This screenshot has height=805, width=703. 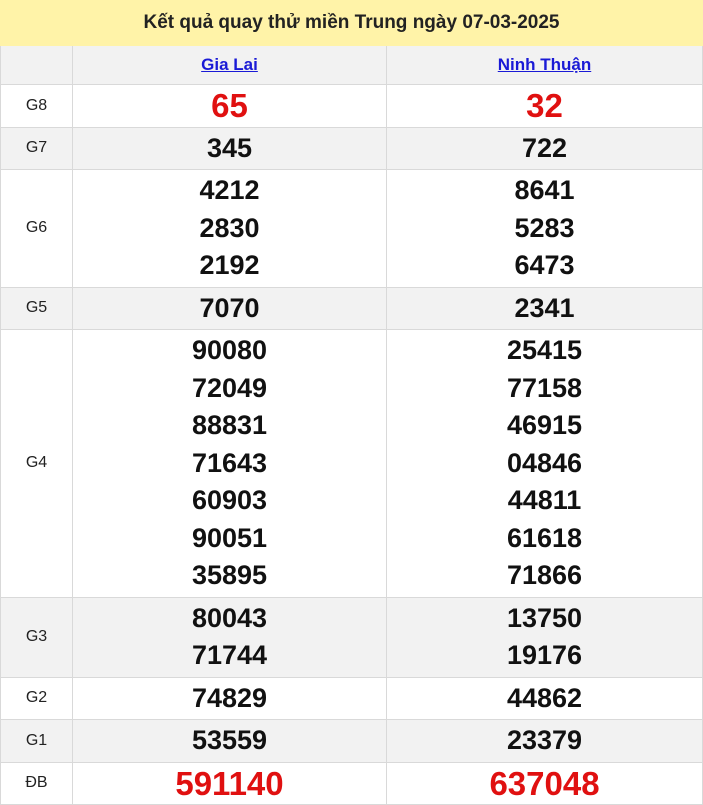 I want to click on province-link-gia-lai: Gia Lai, so click(x=229, y=64).